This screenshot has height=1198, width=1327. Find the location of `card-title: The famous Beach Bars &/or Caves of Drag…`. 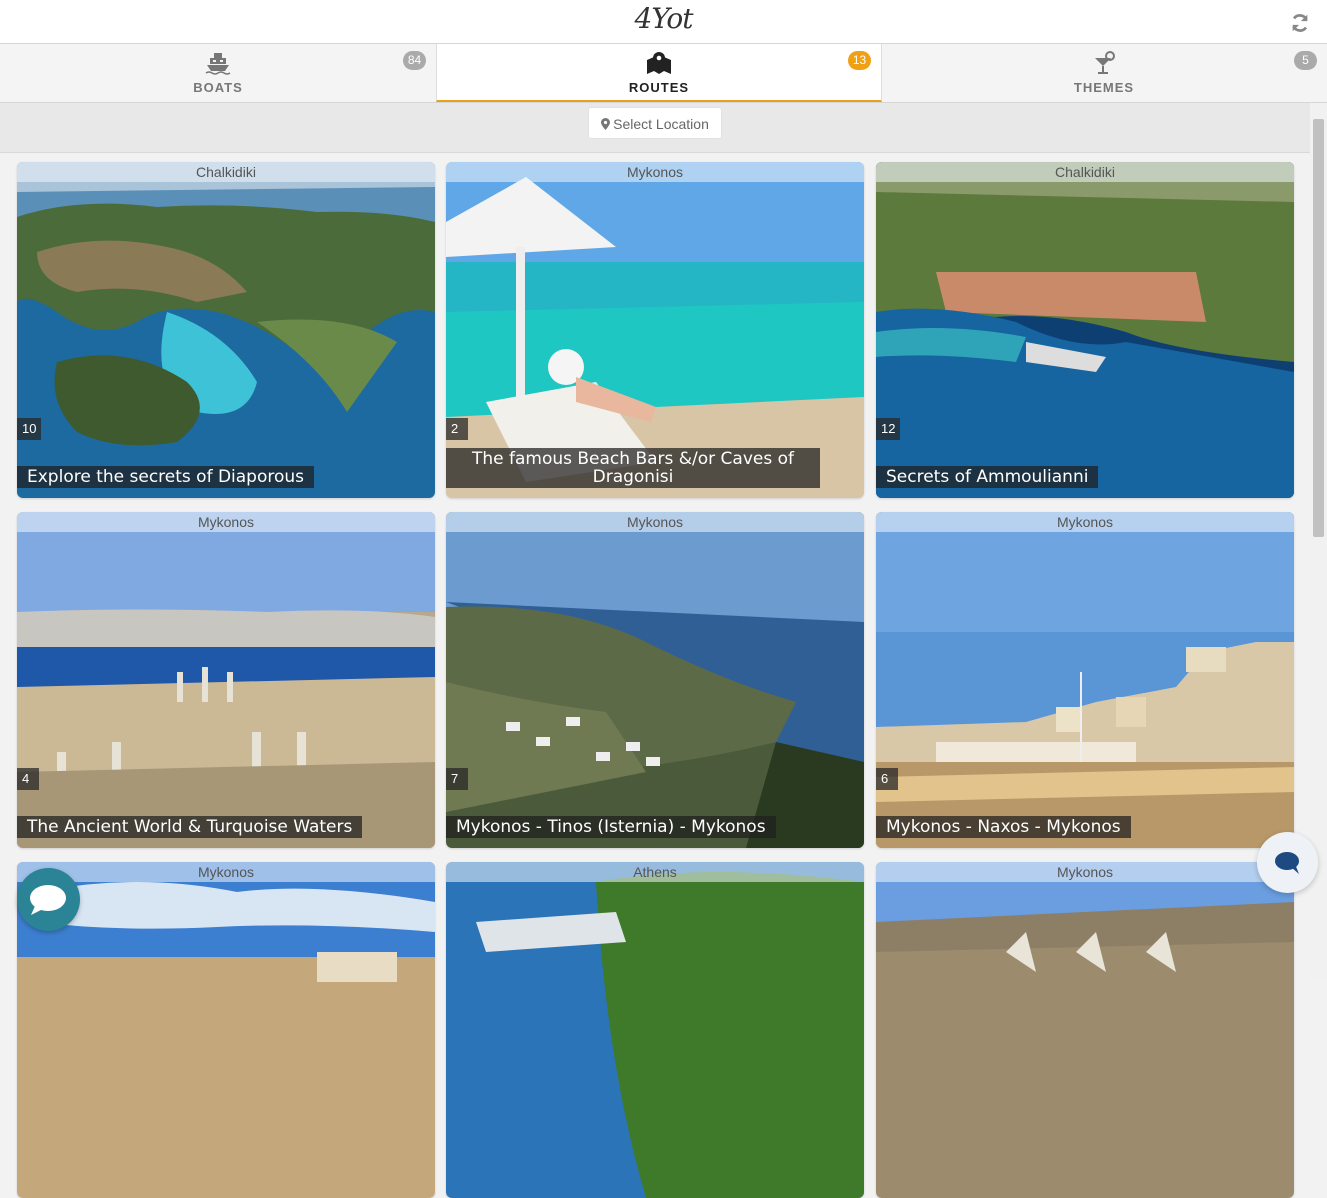

card-title: The famous Beach Bars &/or Caves of Drag… is located at coordinates (633, 468).